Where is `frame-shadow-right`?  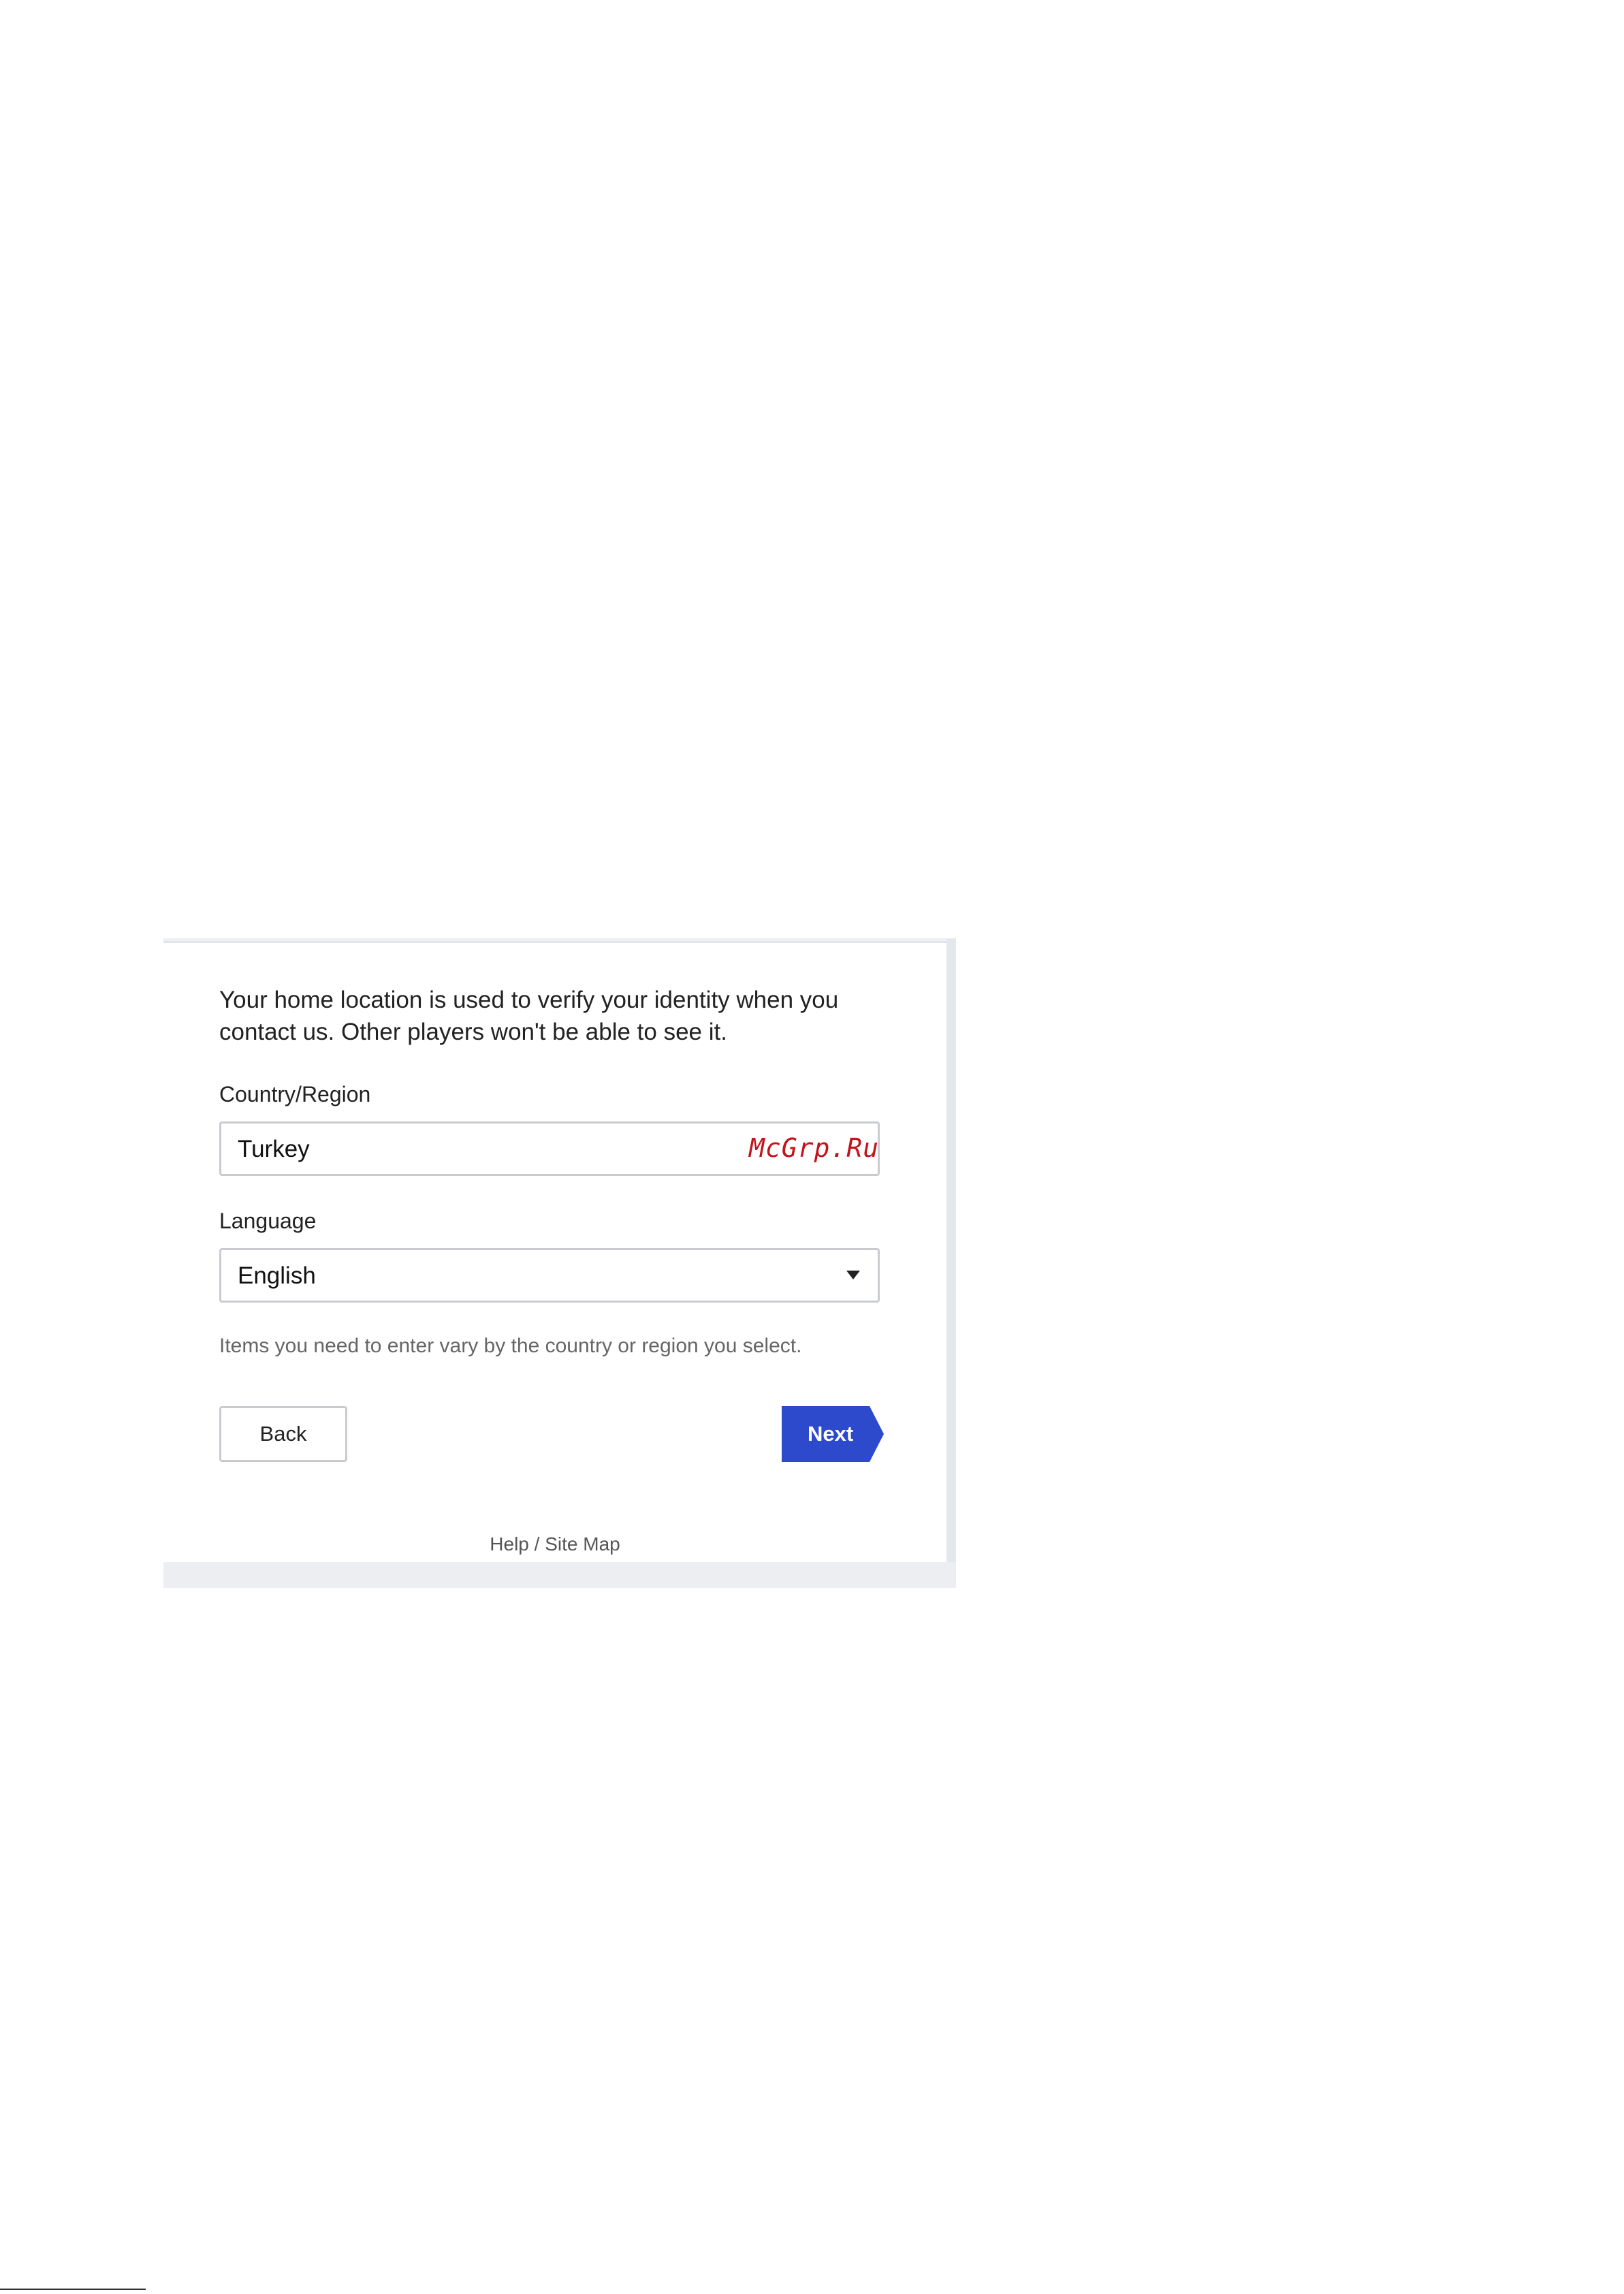
frame-shadow-right is located at coordinates (951, 1263).